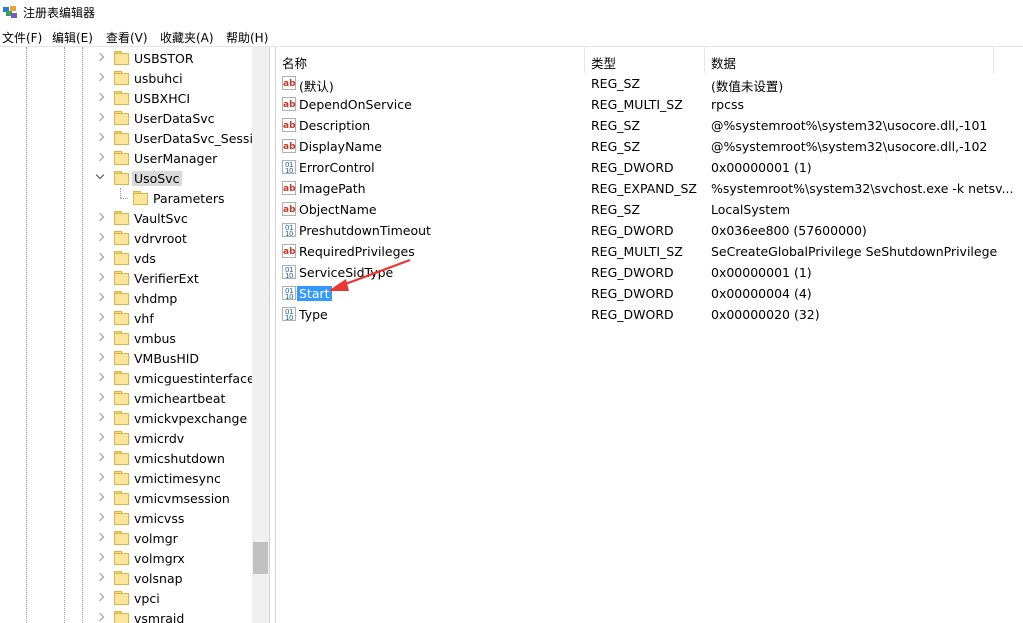  I want to click on tree-item-vsmraid: vsmraid, so click(126, 615).